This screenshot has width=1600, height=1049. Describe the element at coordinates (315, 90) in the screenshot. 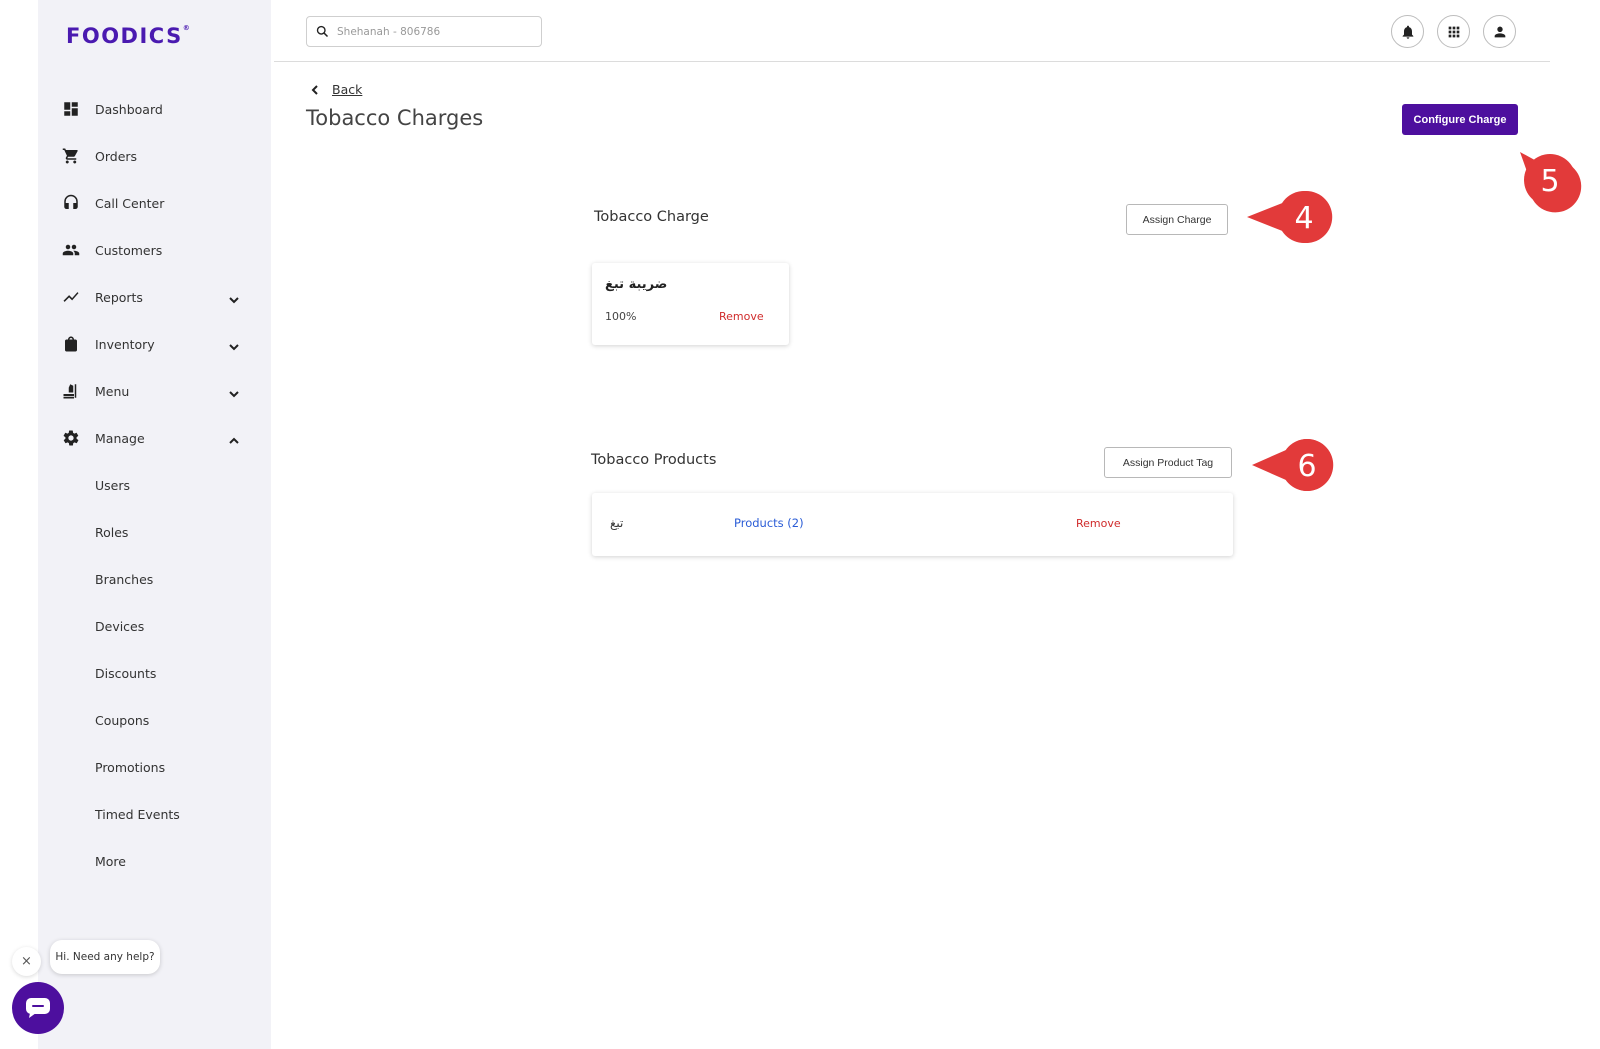

I see `chevron-left-icon` at that location.